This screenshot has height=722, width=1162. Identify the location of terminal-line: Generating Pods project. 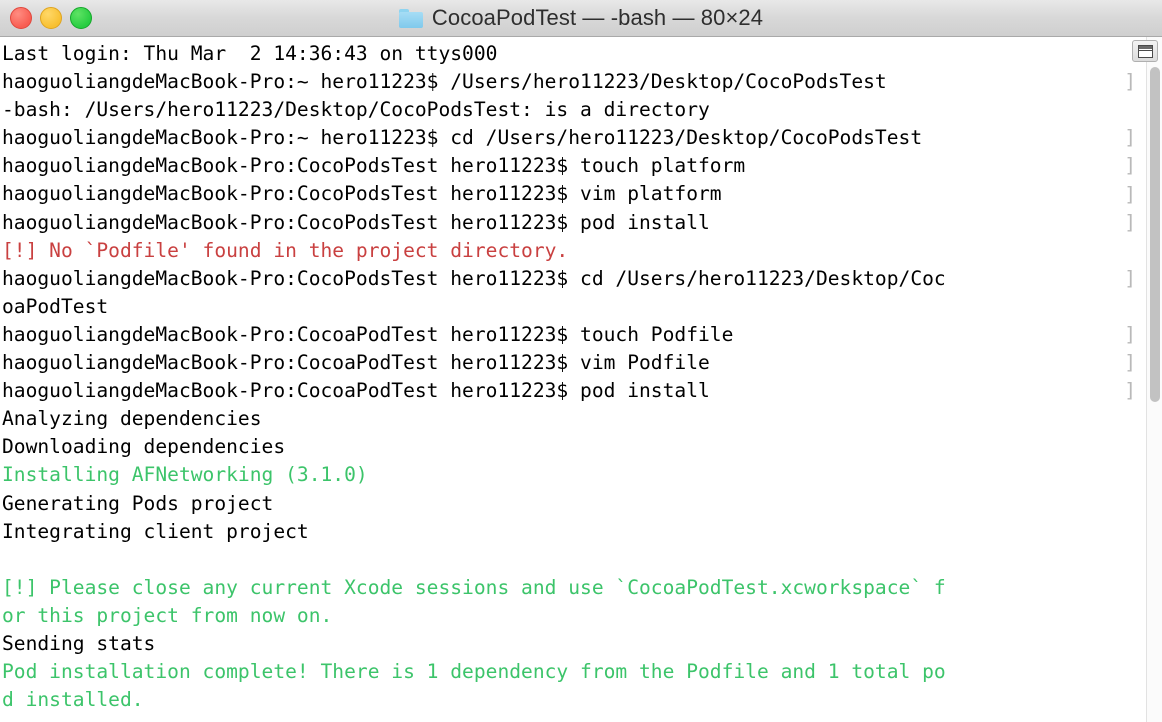
(138, 503).